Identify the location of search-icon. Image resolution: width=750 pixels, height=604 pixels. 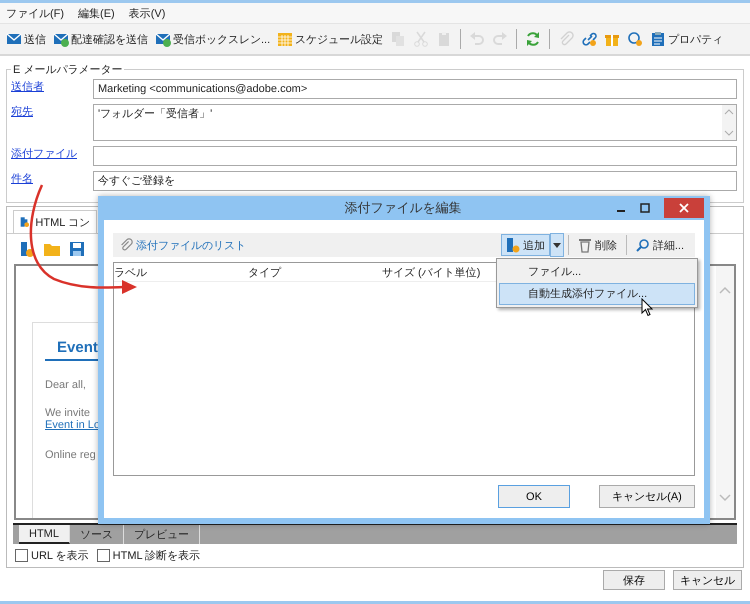
(643, 245).